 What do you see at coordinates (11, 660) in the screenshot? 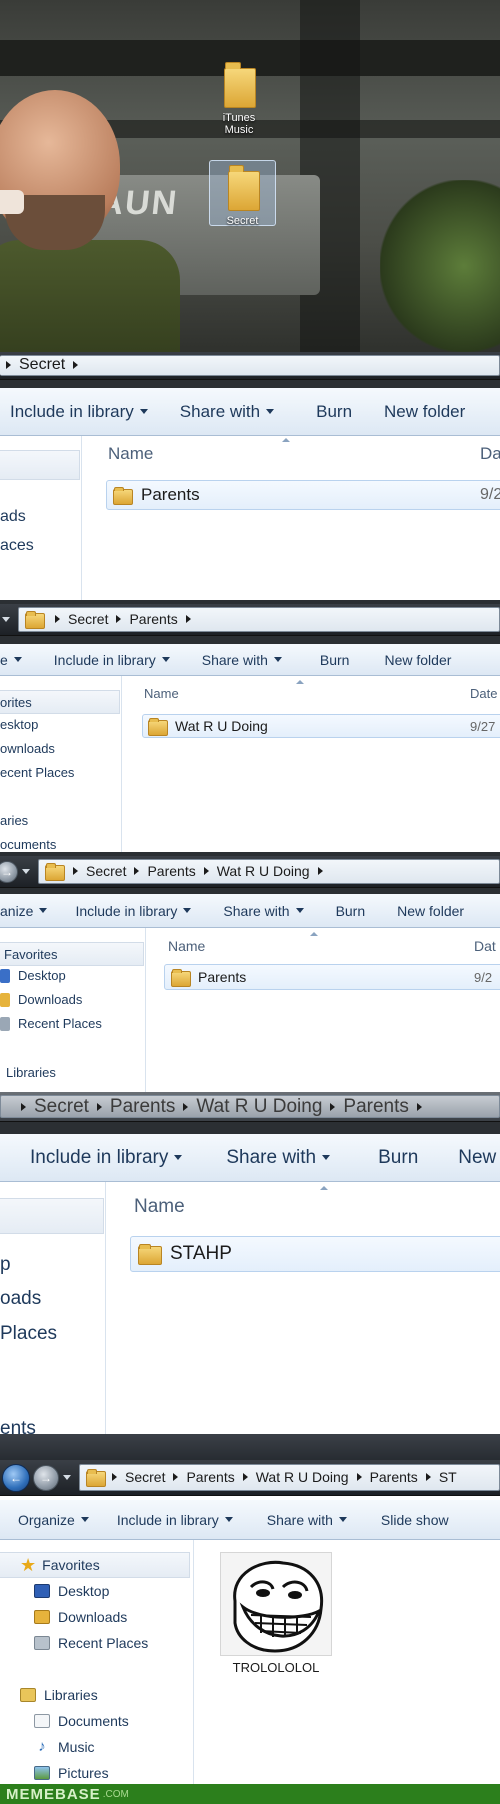
I see `organize-button: e` at bounding box center [11, 660].